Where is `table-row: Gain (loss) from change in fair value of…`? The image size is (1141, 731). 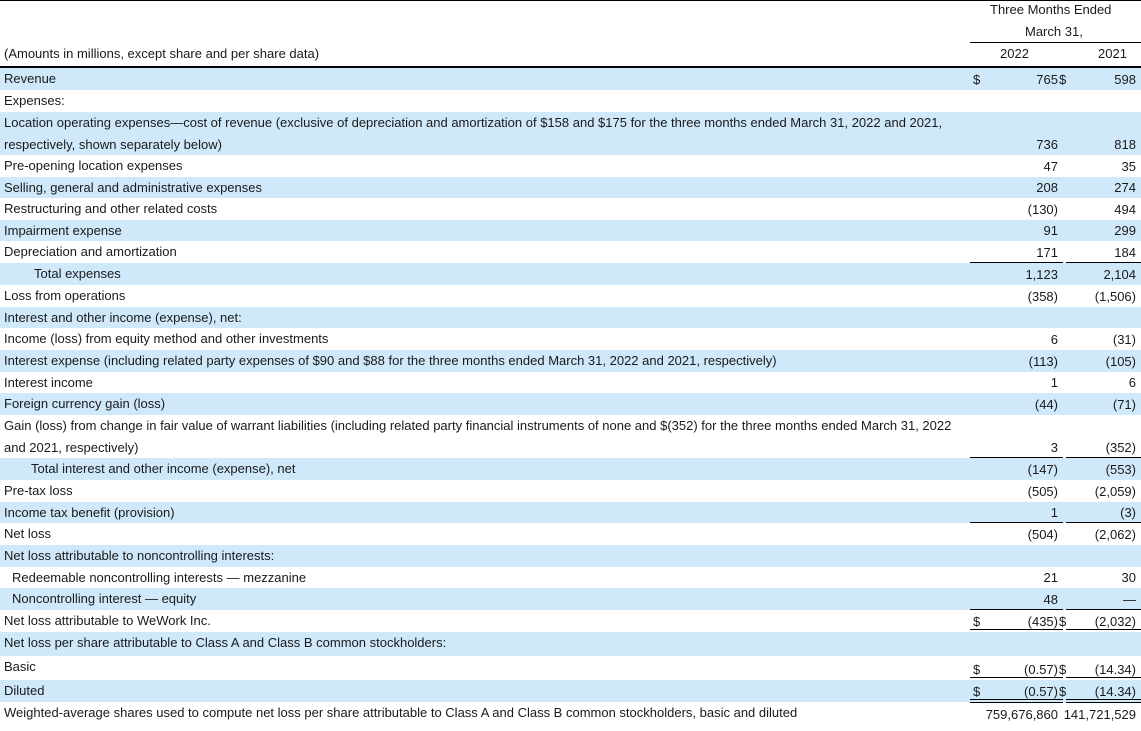
table-row: Gain (loss) from change in fair value of… is located at coordinates (570, 436).